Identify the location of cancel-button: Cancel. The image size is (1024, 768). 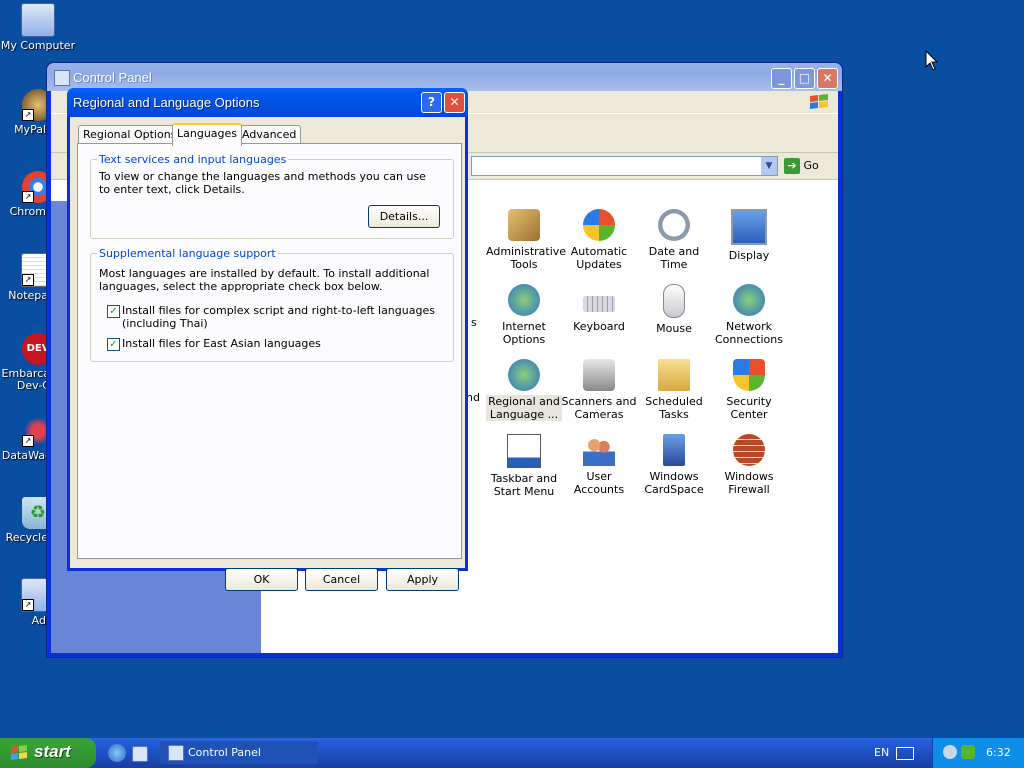
(341, 579).